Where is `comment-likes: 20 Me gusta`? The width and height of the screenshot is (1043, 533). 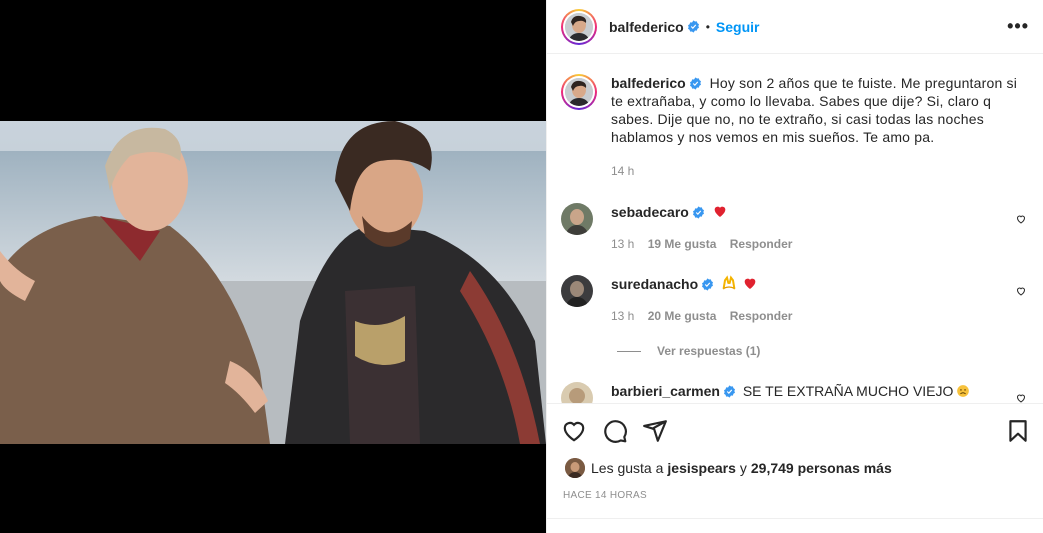
comment-likes: 20 Me gusta is located at coordinates (682, 316).